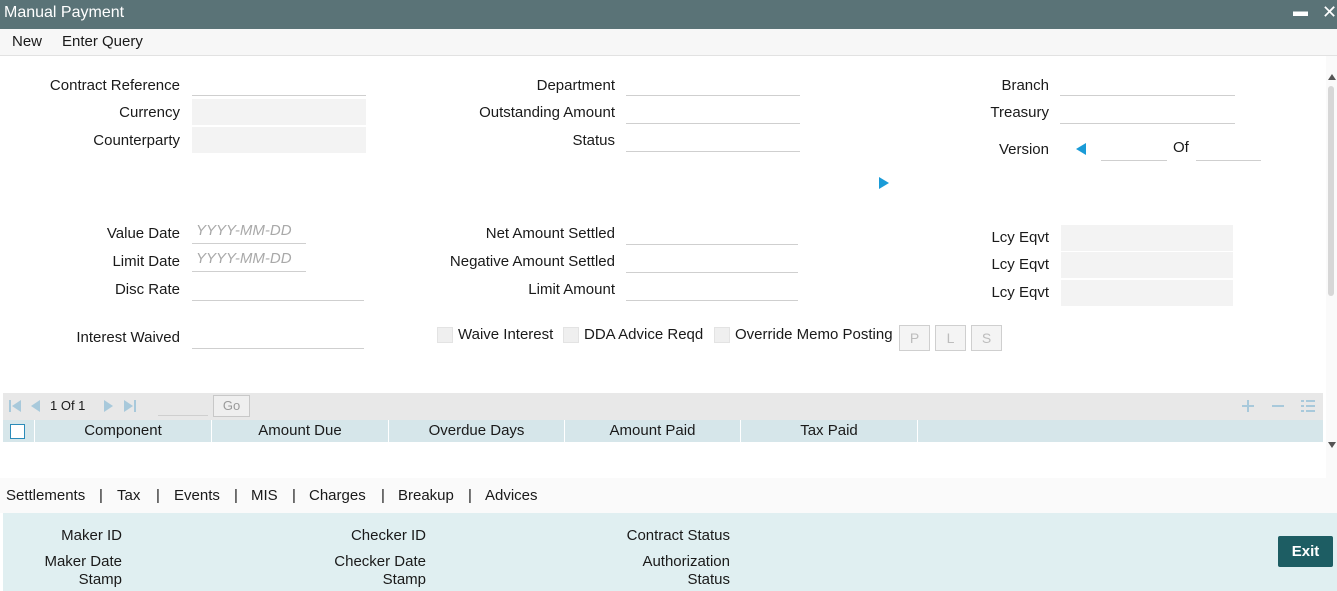  Describe the element at coordinates (445, 335) in the screenshot. I see `waive-interest-checkbox` at that location.